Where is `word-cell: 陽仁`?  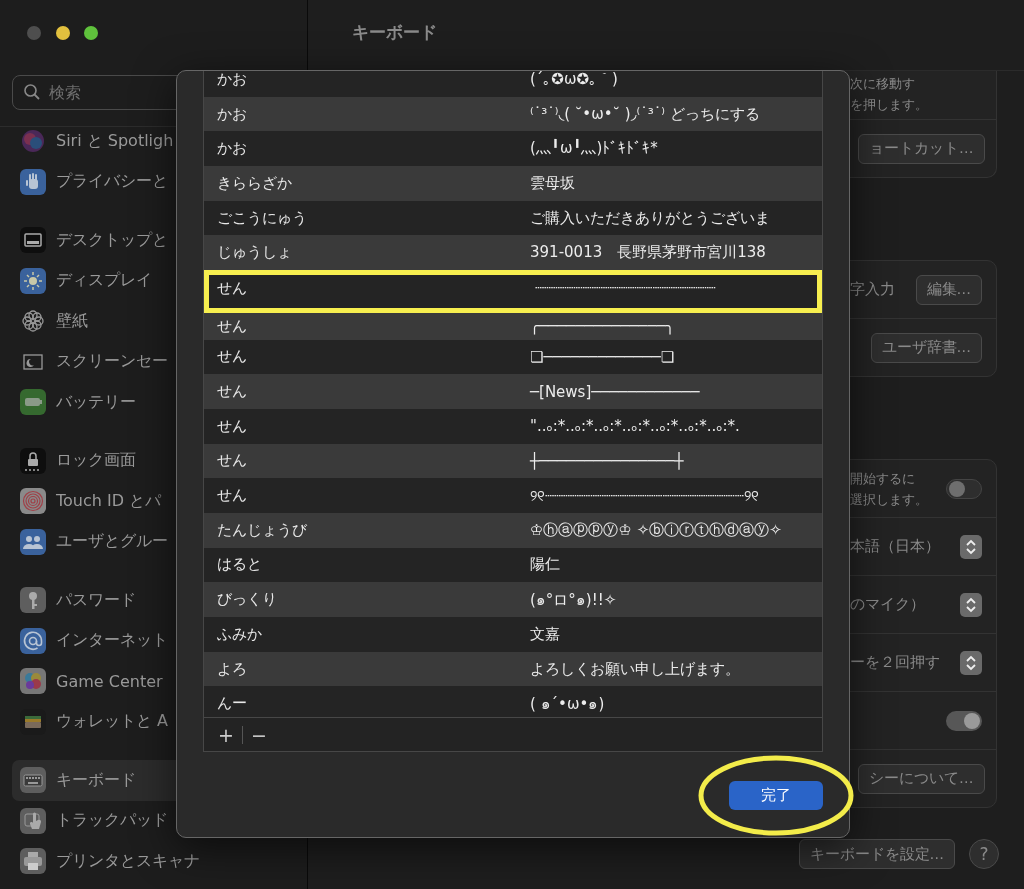
word-cell: 陽仁 is located at coordinates (545, 565).